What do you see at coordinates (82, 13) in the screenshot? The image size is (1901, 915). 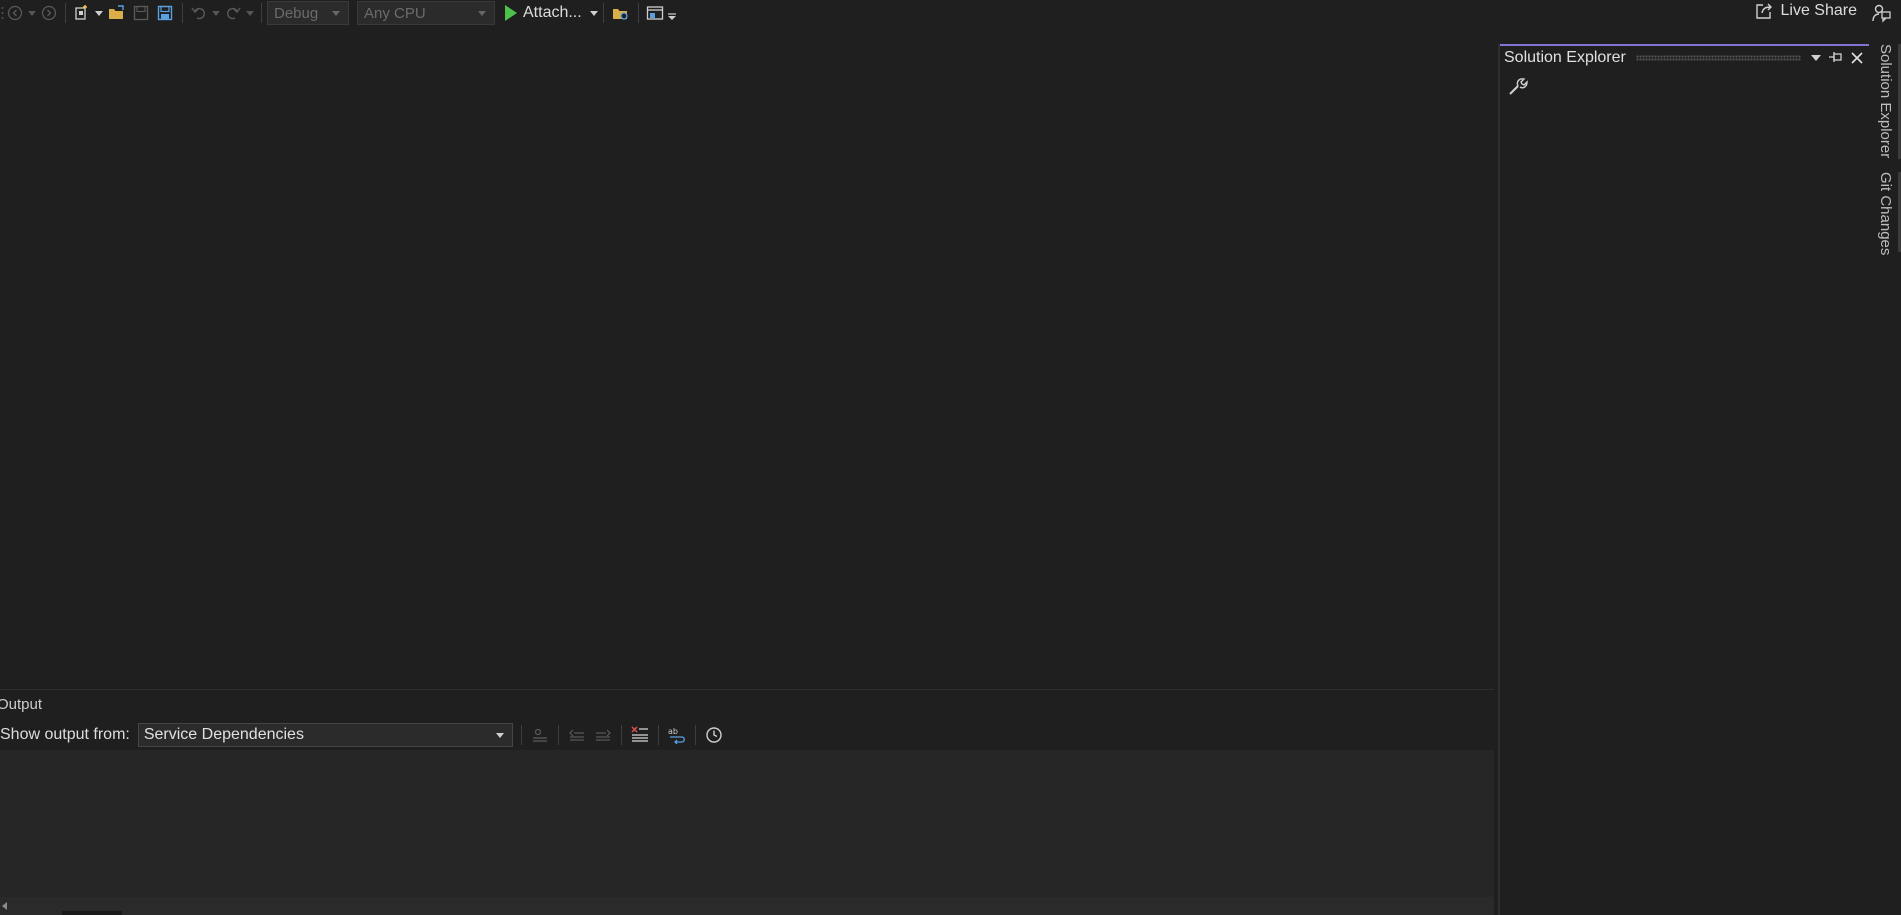 I see `new-project-icon` at bounding box center [82, 13].